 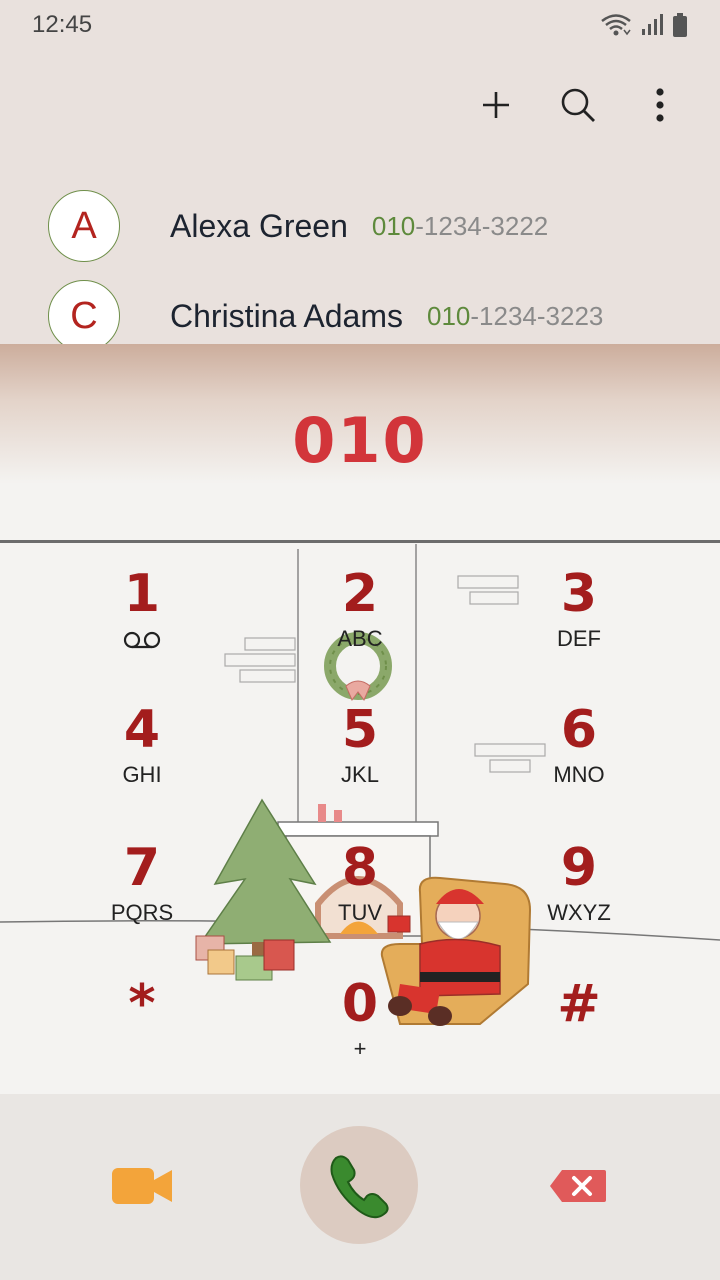 I want to click on status-time: 12:45, so click(x=62, y=24).